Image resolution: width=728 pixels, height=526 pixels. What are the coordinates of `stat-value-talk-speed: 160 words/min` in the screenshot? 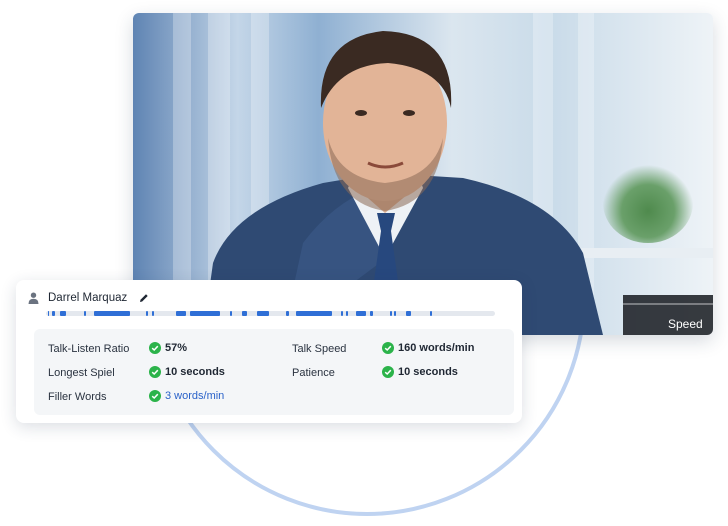 It's located at (428, 348).